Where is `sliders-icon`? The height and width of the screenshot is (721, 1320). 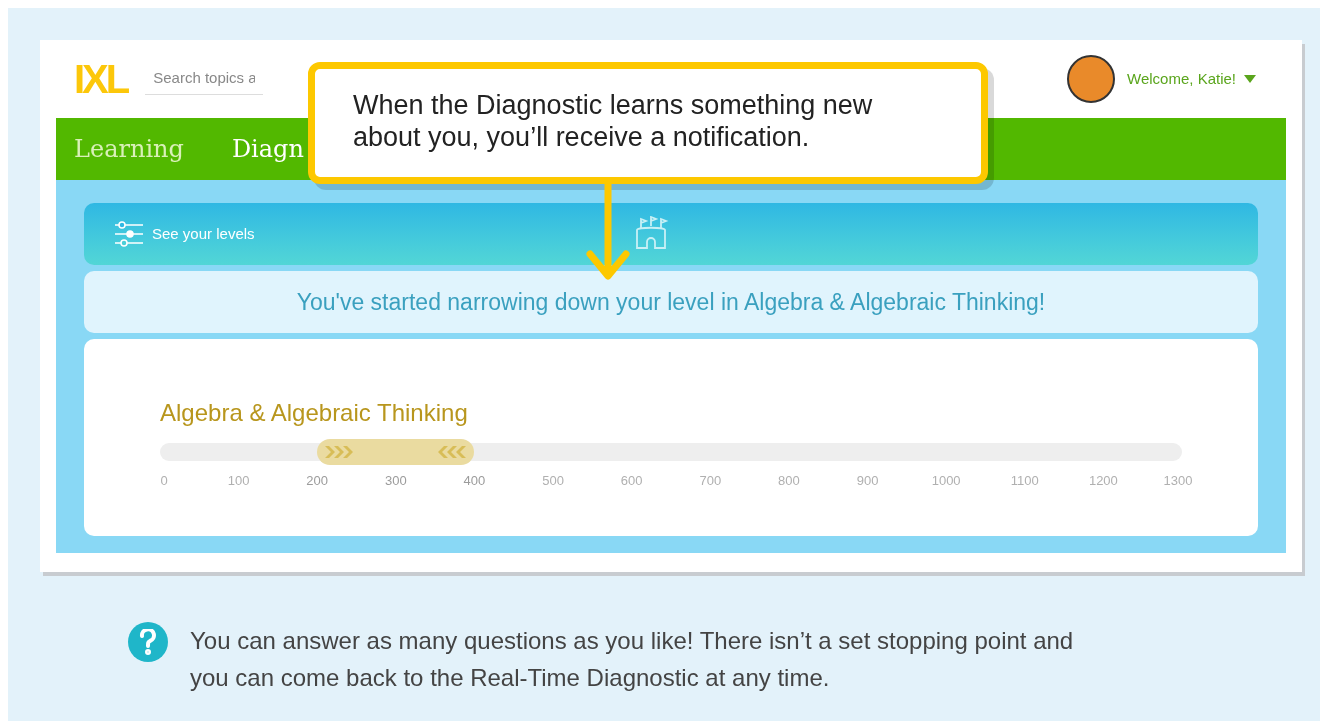
sliders-icon is located at coordinates (129, 234).